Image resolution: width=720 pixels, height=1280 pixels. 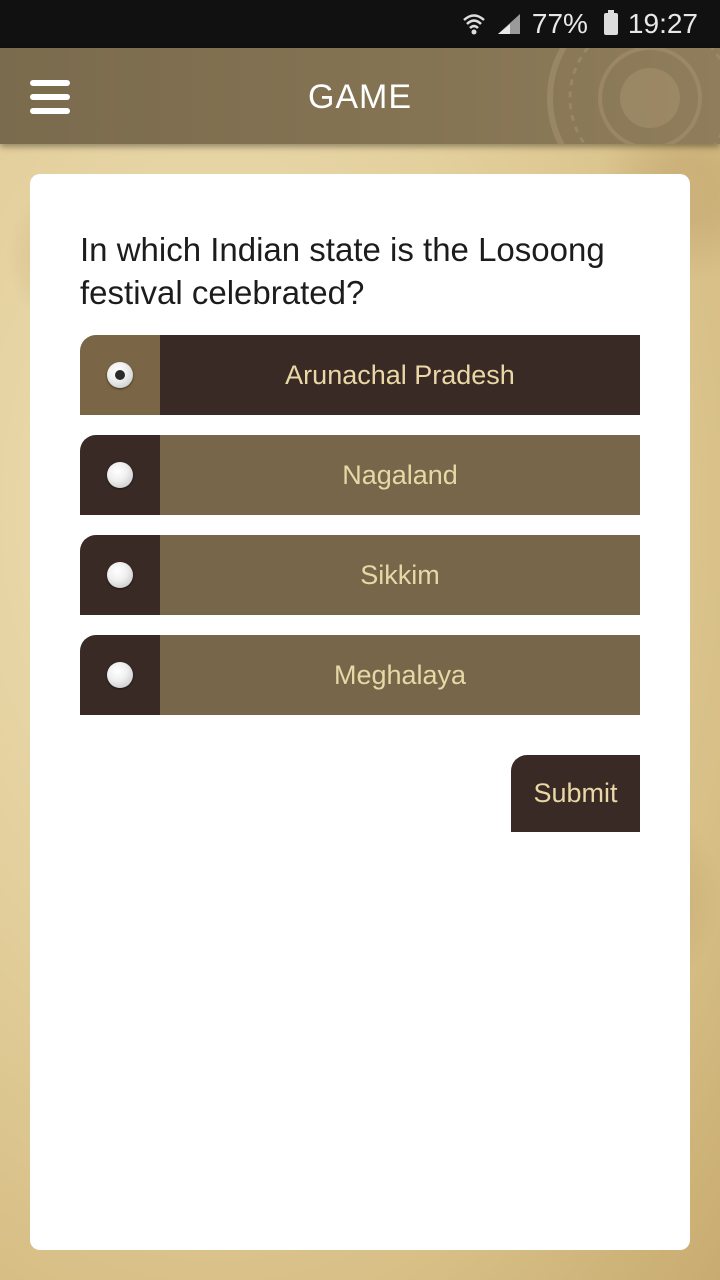 I want to click on option-label: Sikkim, so click(x=400, y=575).